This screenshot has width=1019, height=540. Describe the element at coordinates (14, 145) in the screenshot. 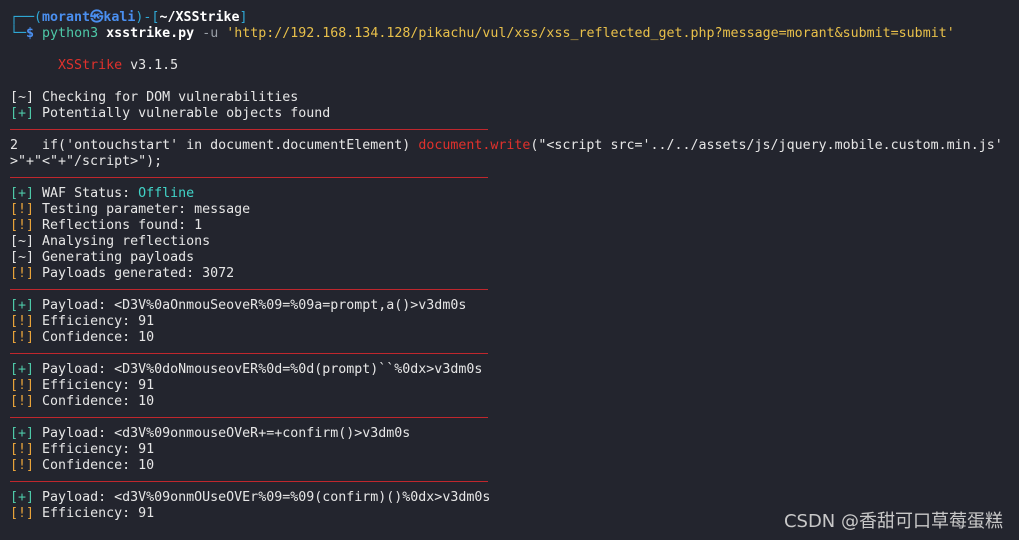

I see `code-line-number: 2` at that location.